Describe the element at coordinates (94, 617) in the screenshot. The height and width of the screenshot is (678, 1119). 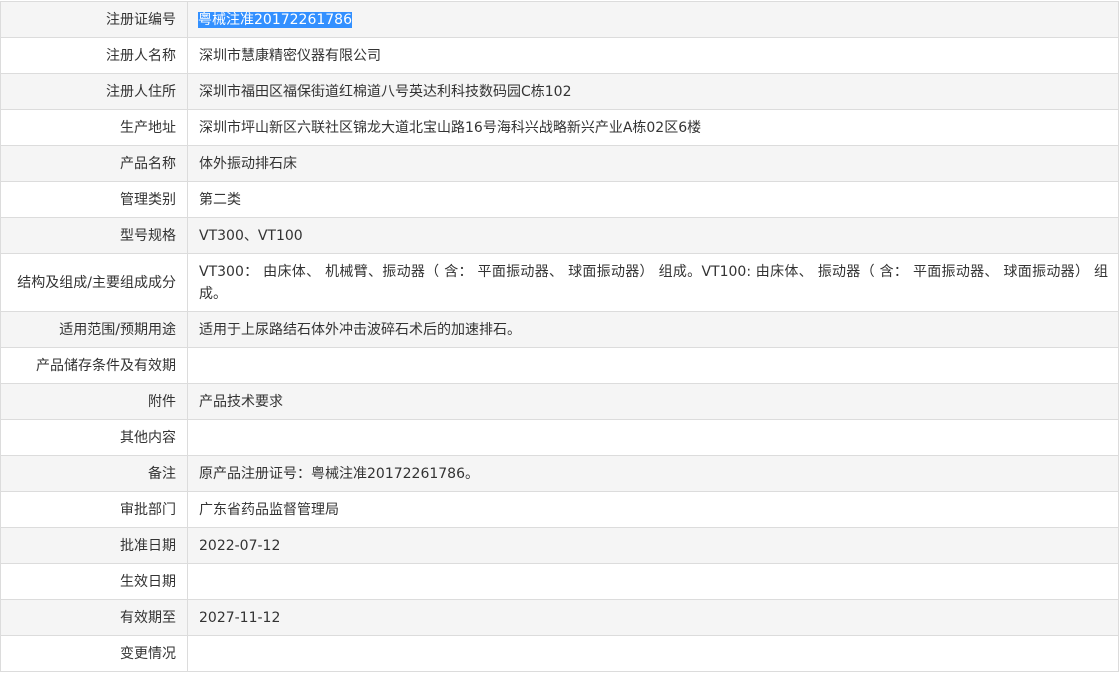
I see `field-label: 有效期至` at that location.